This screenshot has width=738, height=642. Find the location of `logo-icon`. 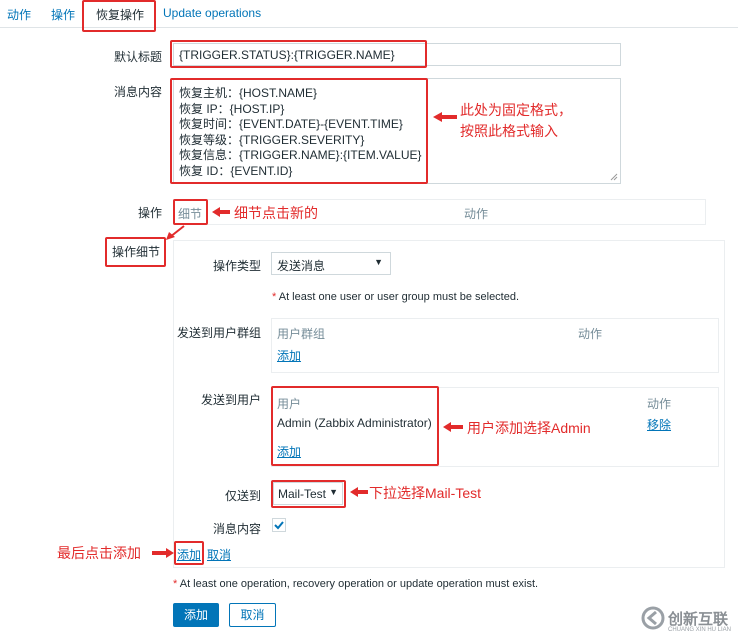

logo-icon is located at coordinates (653, 618).